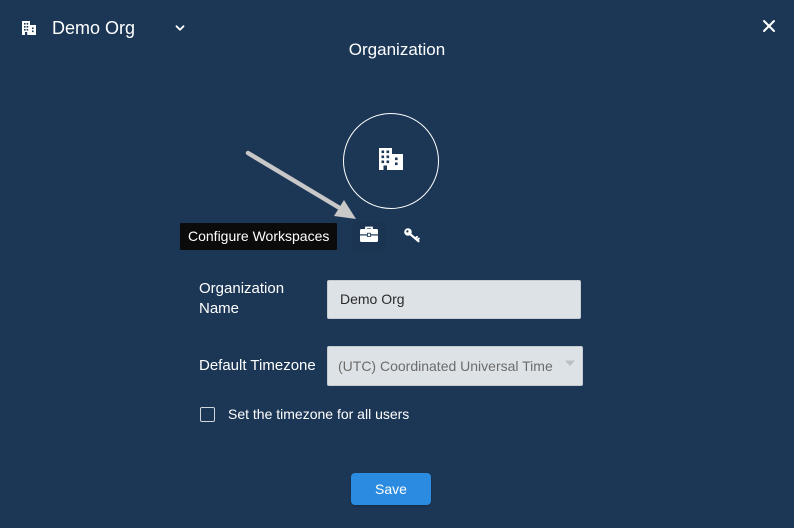 This screenshot has width=794, height=528. I want to click on tab-workspaces, so click(369, 237).